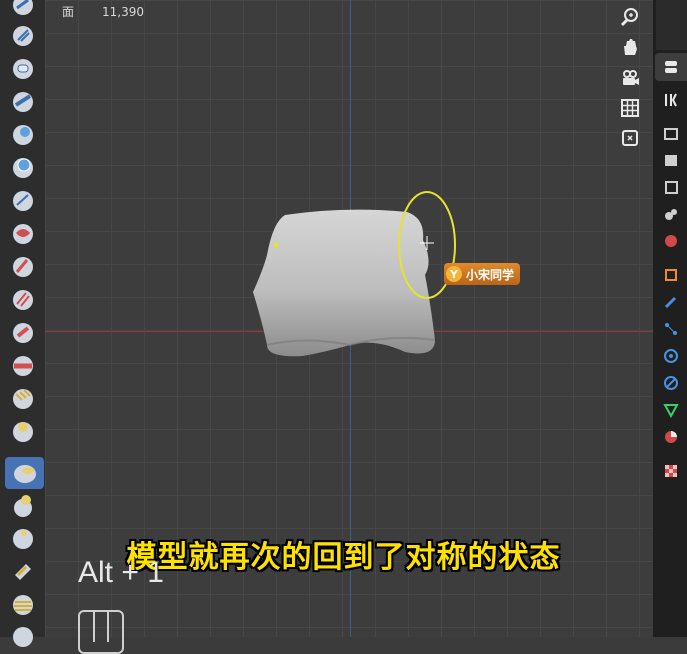 This screenshot has width=687, height=654. I want to click on crease-brush-icon, so click(23, 267).